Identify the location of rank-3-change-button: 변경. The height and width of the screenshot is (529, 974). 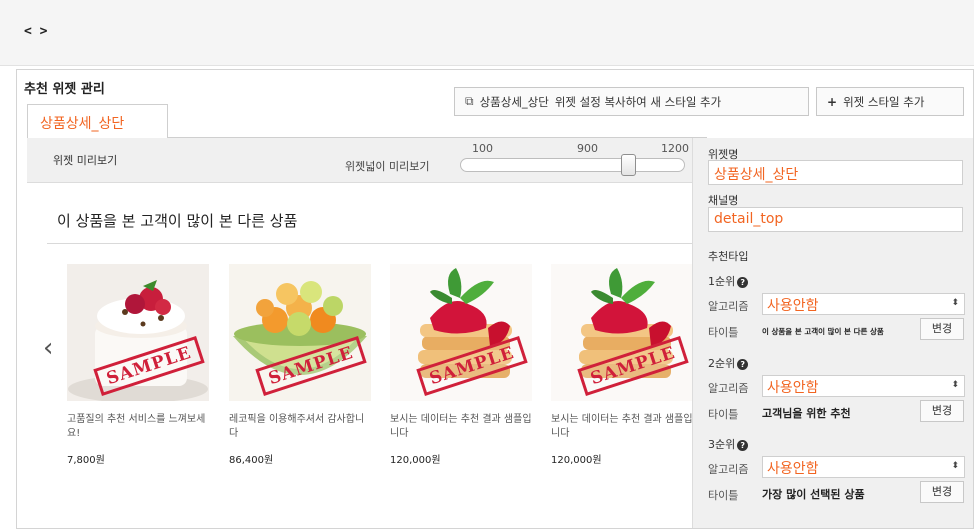
(942, 492).